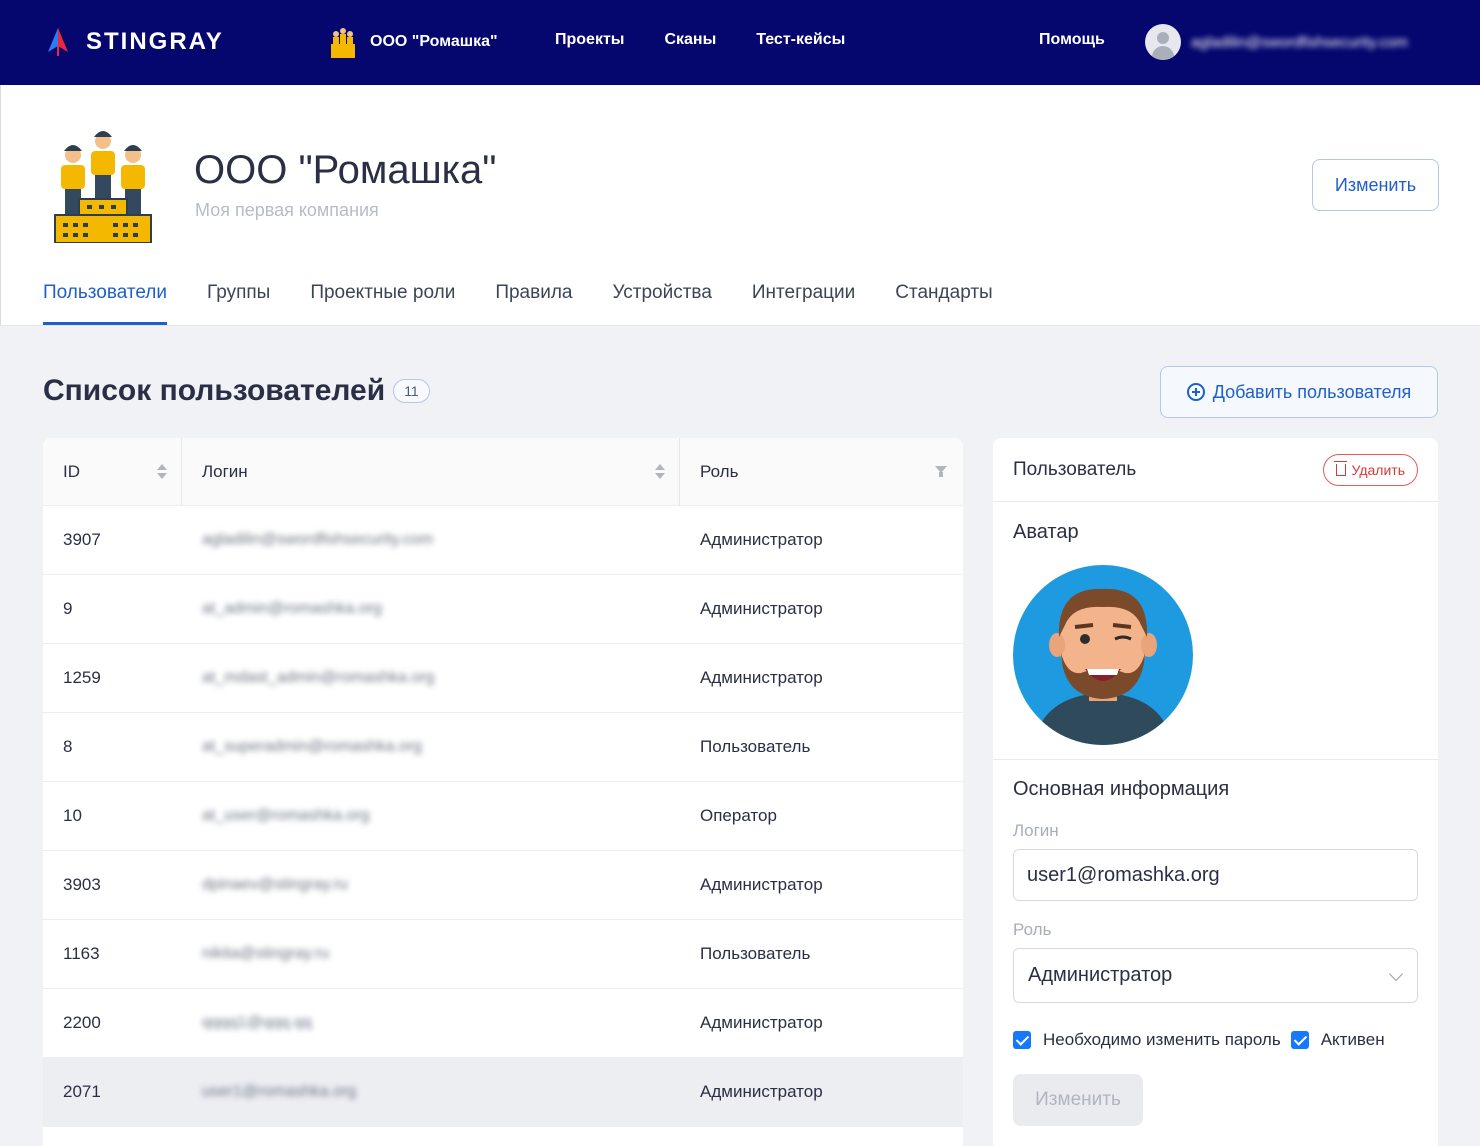  What do you see at coordinates (68, 746) in the screenshot?
I see `cell-id: 8` at bounding box center [68, 746].